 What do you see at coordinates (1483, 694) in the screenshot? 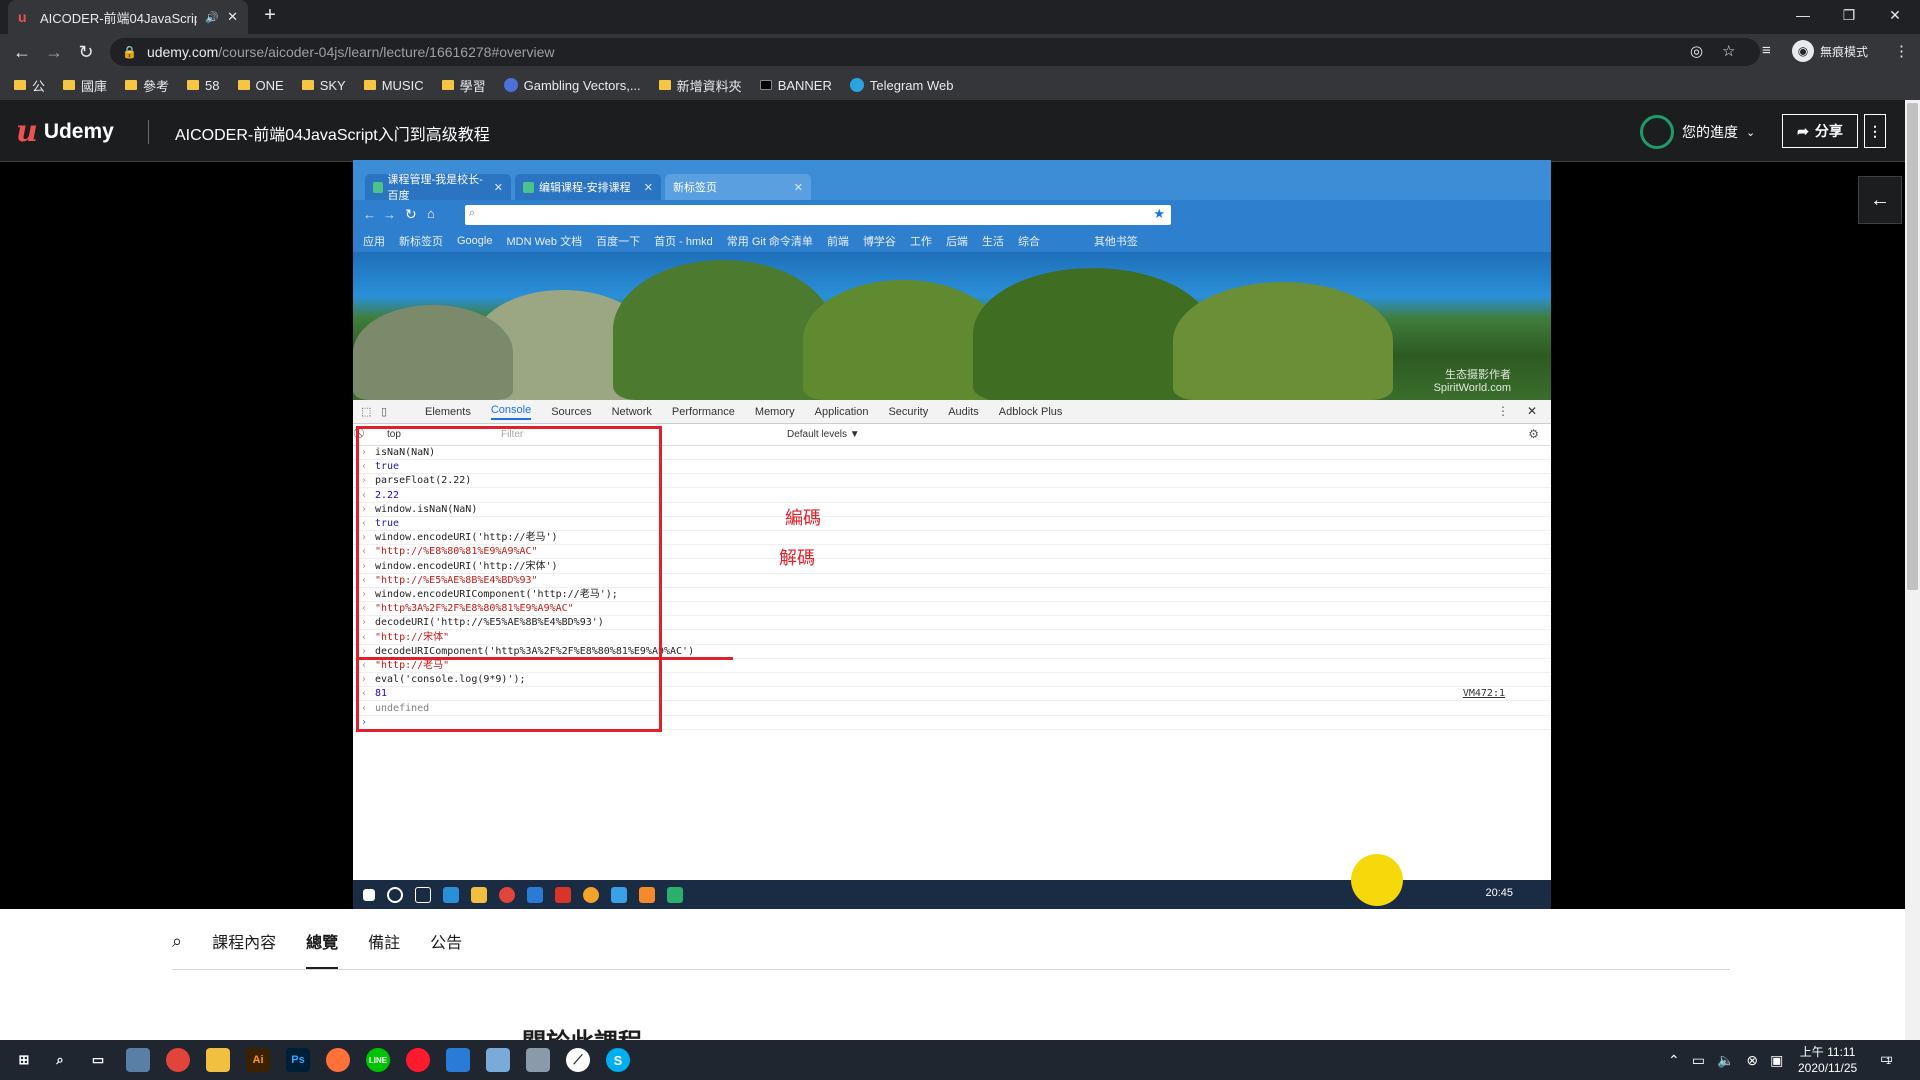
I see `console-source-link: VM472:1` at bounding box center [1483, 694].